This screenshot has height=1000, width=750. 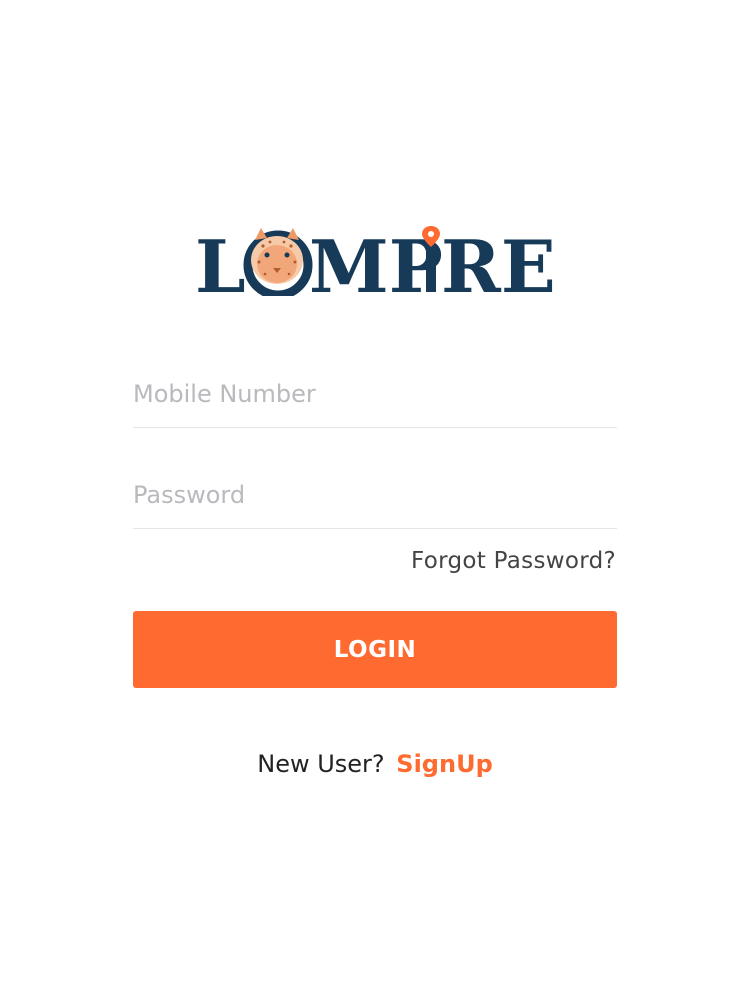 I want to click on svg-text: L, so click(x=220, y=260).